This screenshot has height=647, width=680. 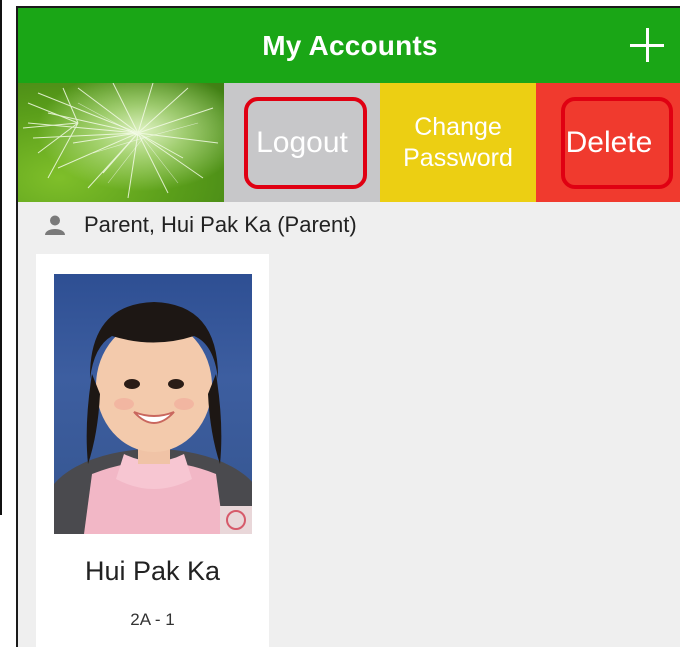 What do you see at coordinates (152, 619) in the screenshot?
I see `student-class: 2A - 1` at bounding box center [152, 619].